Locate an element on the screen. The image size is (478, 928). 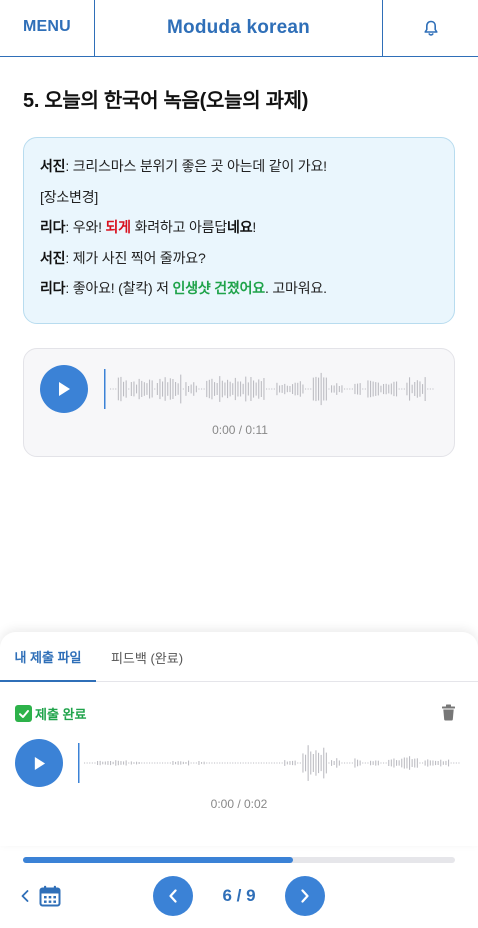
delete-button is located at coordinates (448, 715).